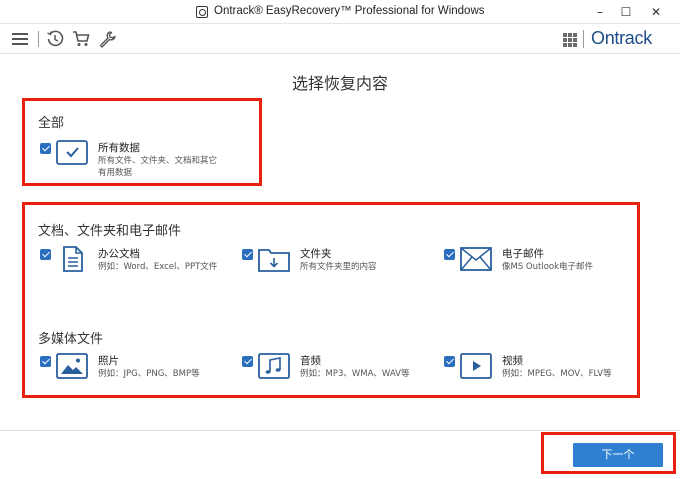 This screenshot has height=479, width=680. I want to click on option-all-data: 所有数据 所有文件、文件夹、文档和其它 有用数据, so click(140, 160).